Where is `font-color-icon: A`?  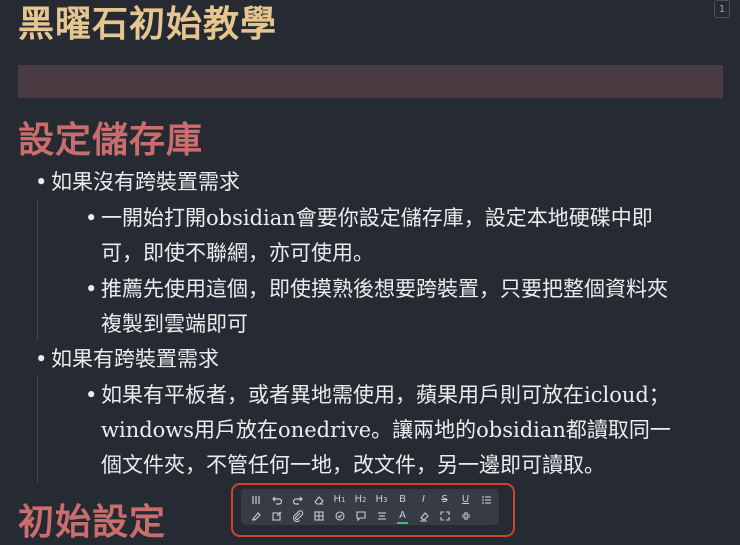 font-color-icon: A is located at coordinates (402, 516).